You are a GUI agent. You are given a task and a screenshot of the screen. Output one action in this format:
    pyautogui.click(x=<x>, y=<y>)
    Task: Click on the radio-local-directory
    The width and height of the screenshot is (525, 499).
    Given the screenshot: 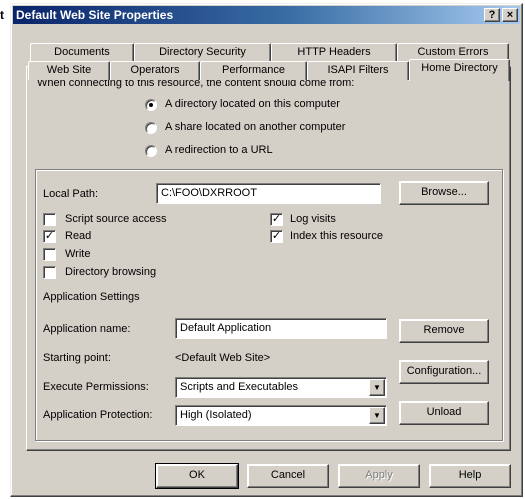 What is the action you would take?
    pyautogui.click(x=151, y=105)
    